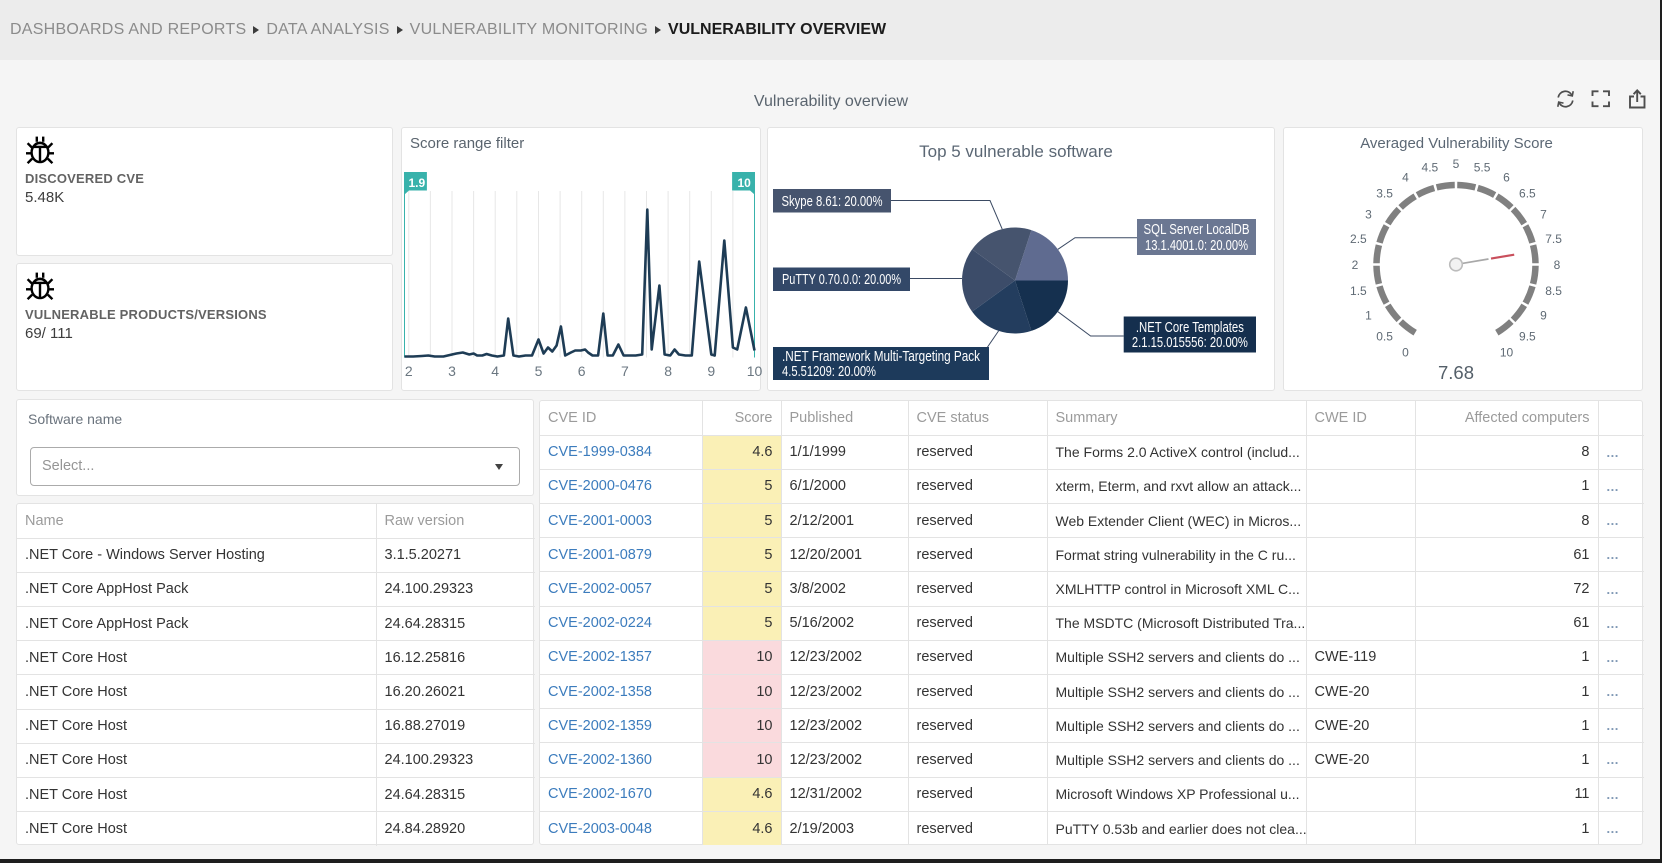  I want to click on svg-text: 4.5, so click(1430, 167).